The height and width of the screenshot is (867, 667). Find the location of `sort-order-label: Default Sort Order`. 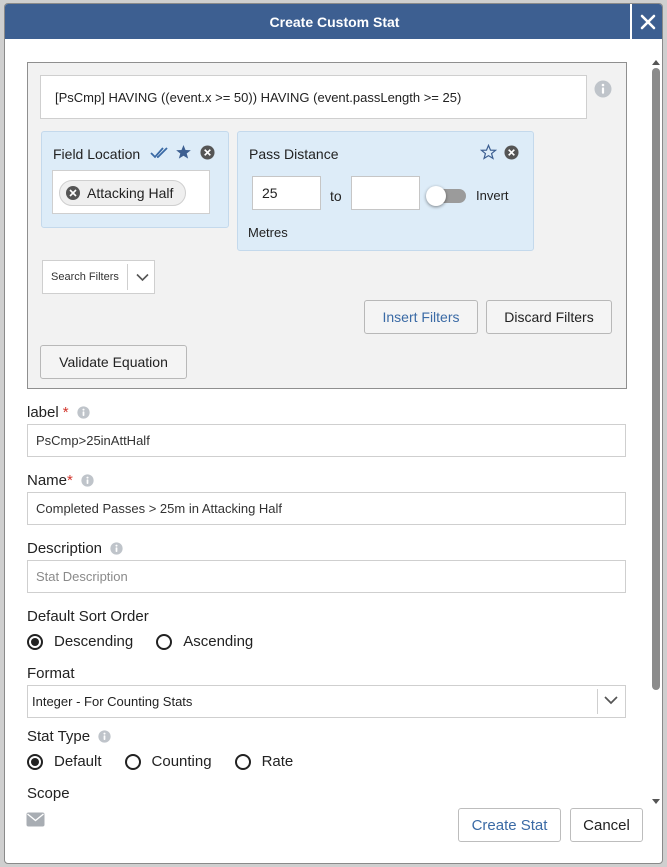

sort-order-label: Default Sort Order is located at coordinates (88, 616).